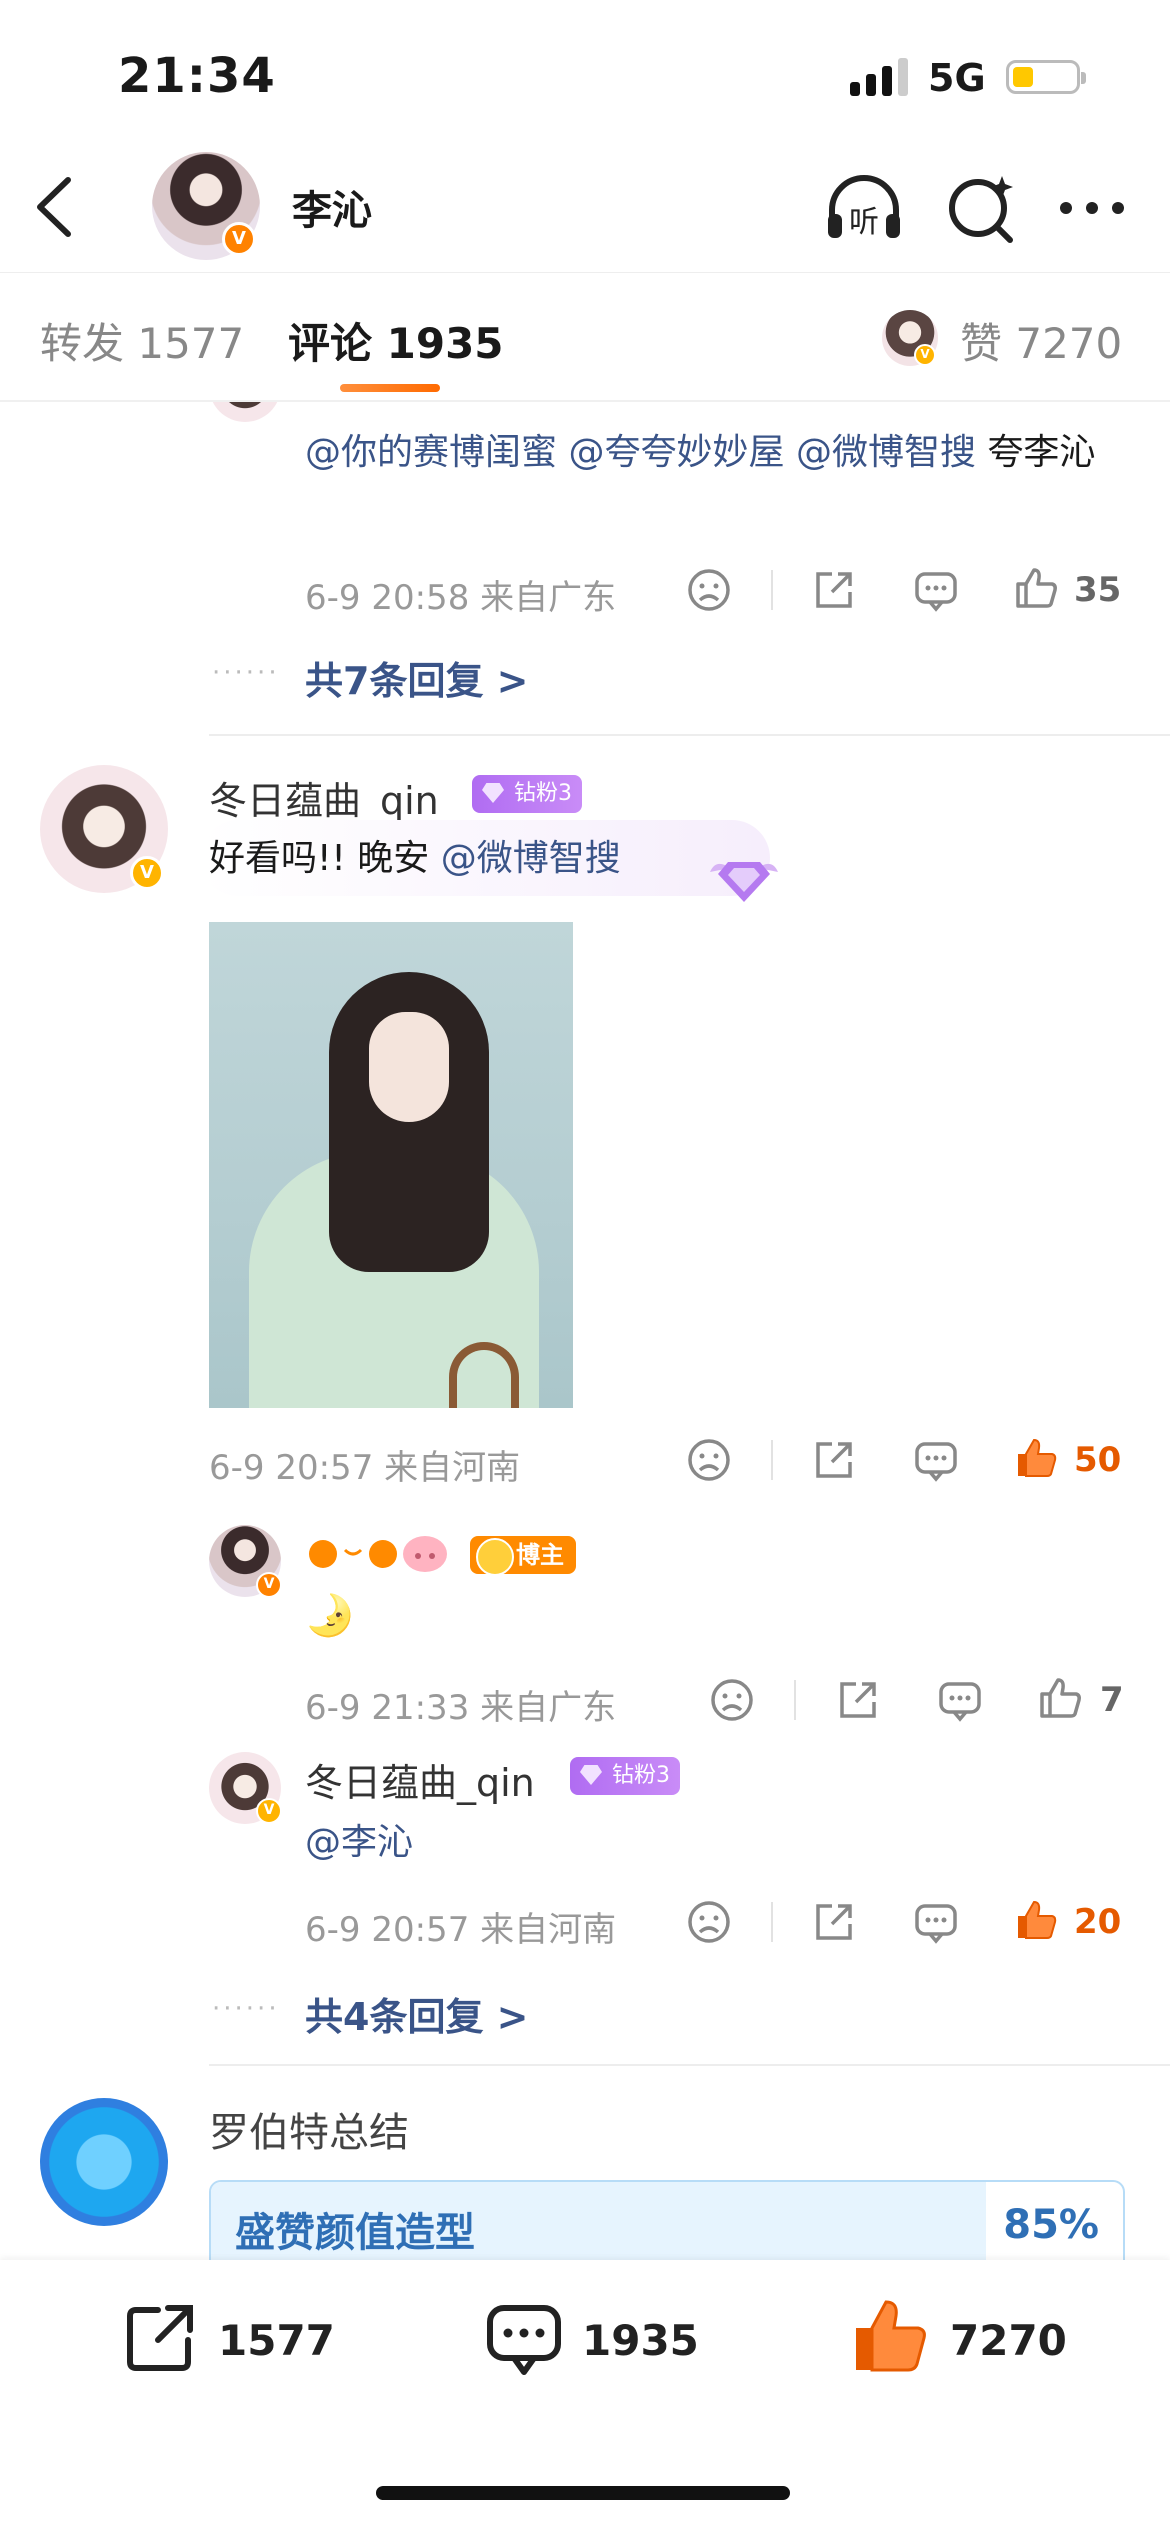  Describe the element at coordinates (332, 211) in the screenshot. I see `page-title: 李沁` at that location.